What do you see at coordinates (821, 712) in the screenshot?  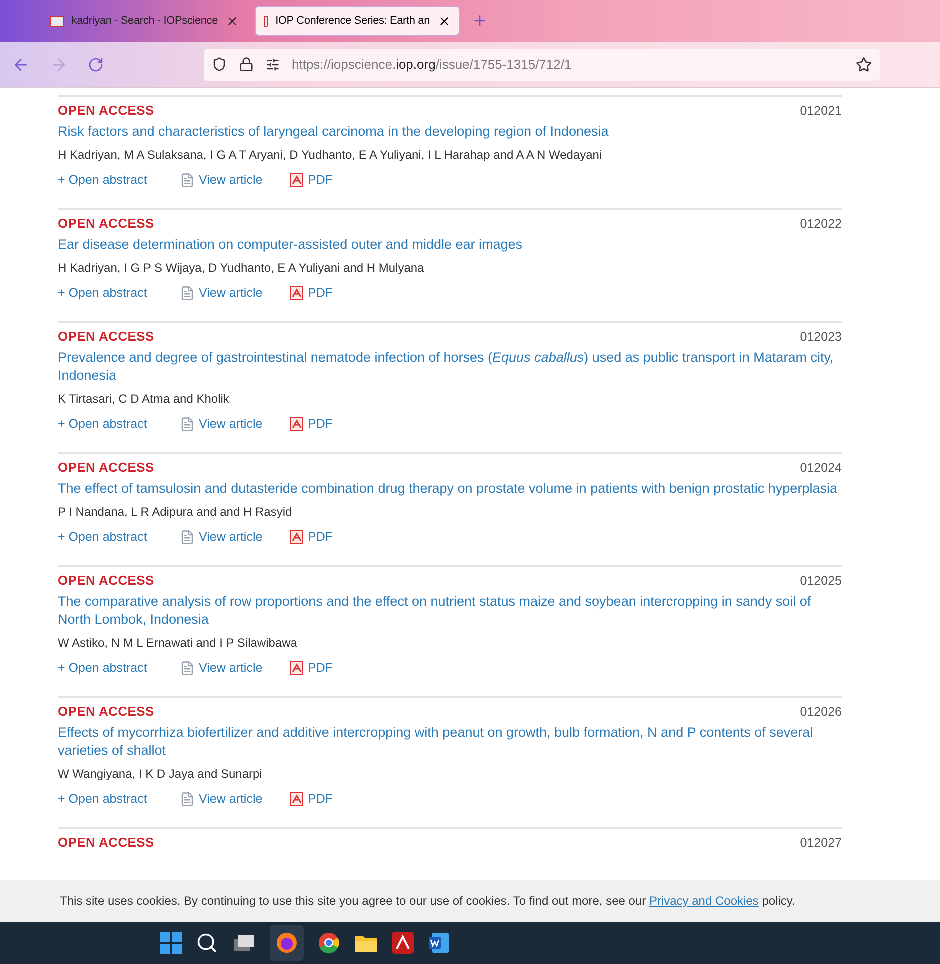 I see `article-number: 012026` at bounding box center [821, 712].